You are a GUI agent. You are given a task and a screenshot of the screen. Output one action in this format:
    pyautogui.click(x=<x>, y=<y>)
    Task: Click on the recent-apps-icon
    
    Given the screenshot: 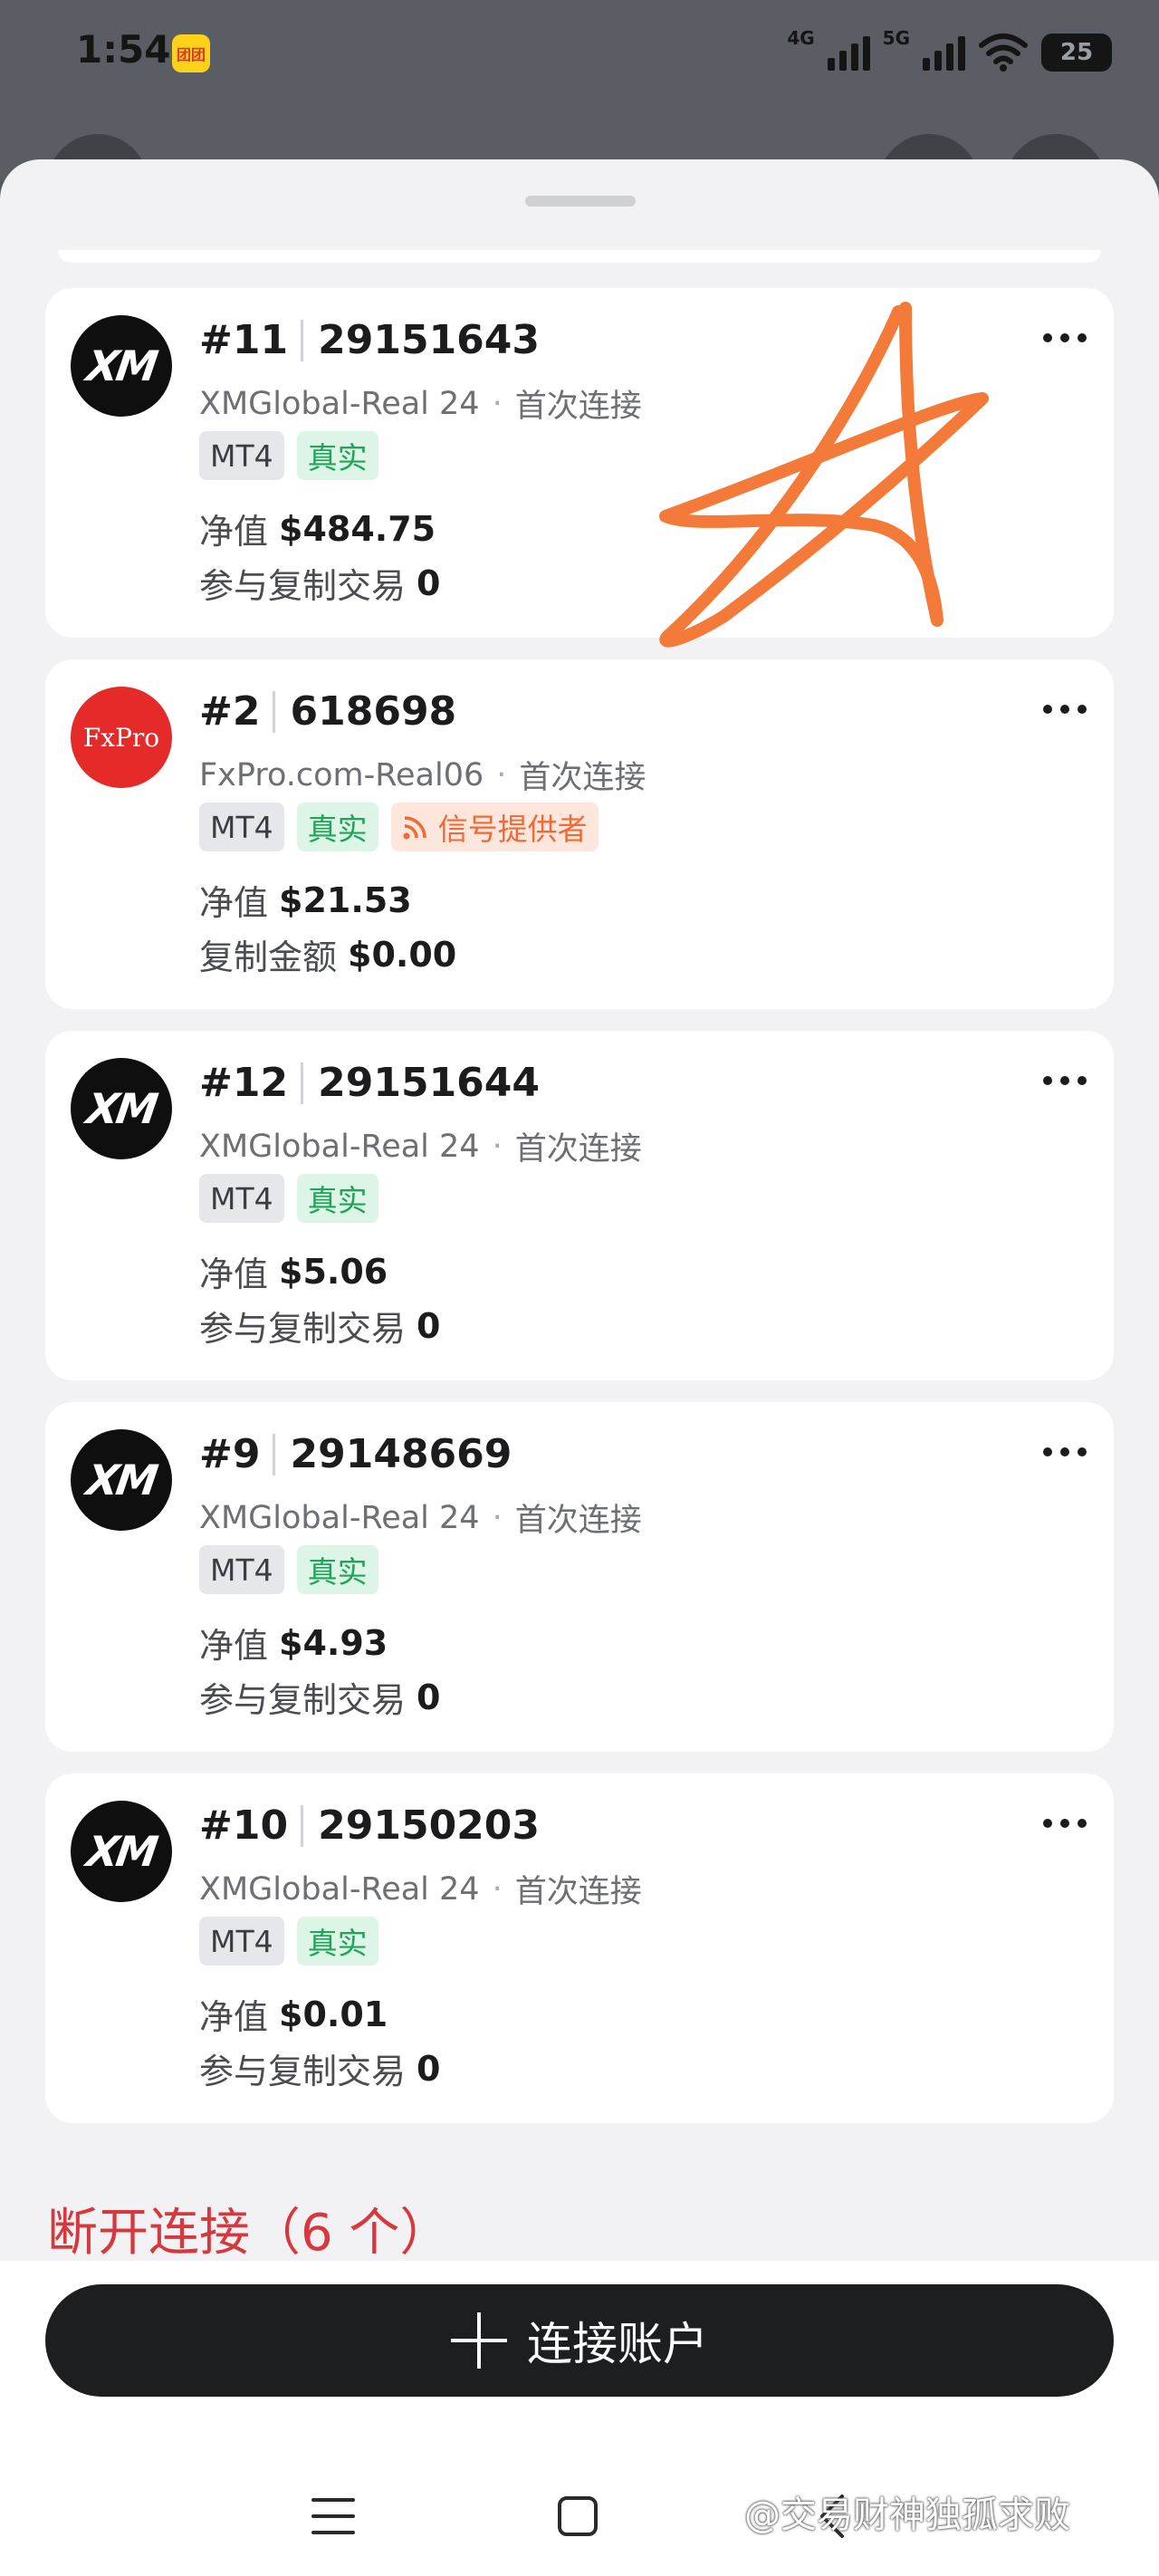 What is the action you would take?
    pyautogui.click(x=333, y=2516)
    